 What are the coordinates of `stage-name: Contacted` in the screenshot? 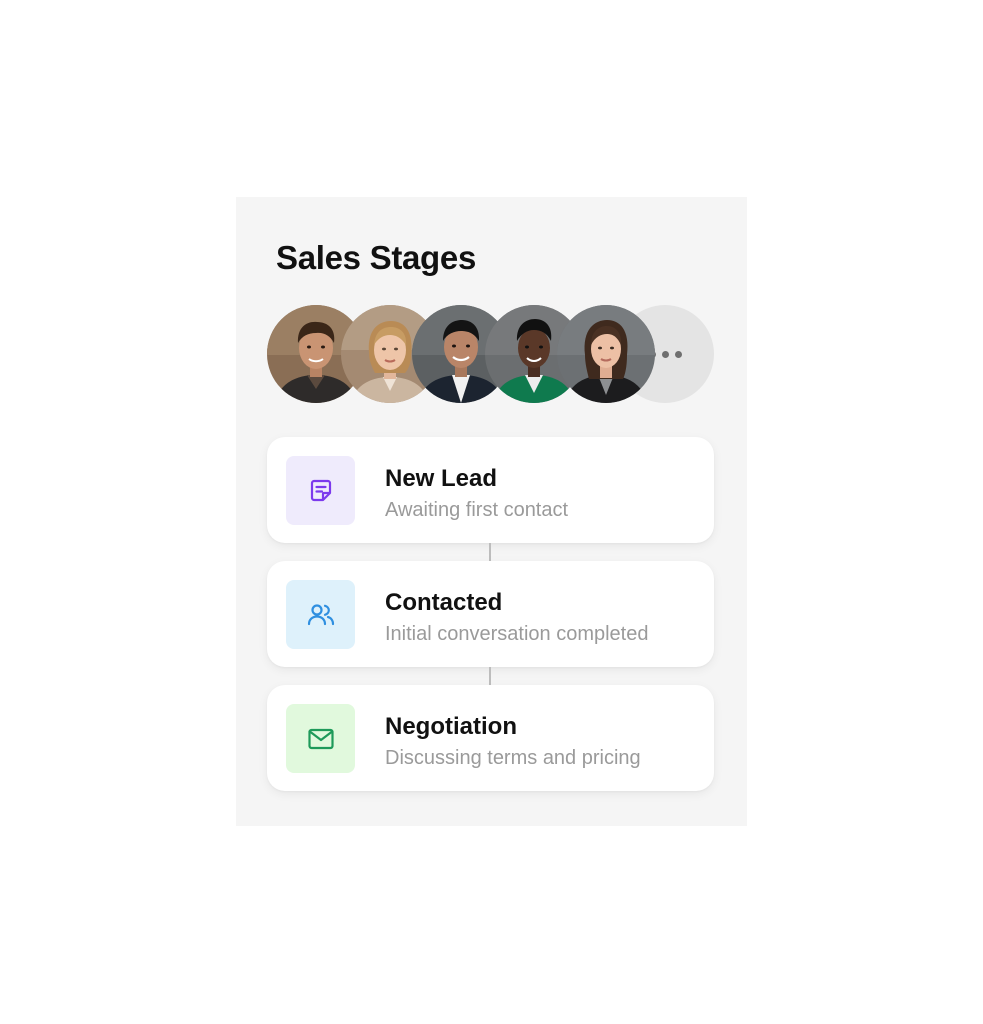 It's located at (444, 602).